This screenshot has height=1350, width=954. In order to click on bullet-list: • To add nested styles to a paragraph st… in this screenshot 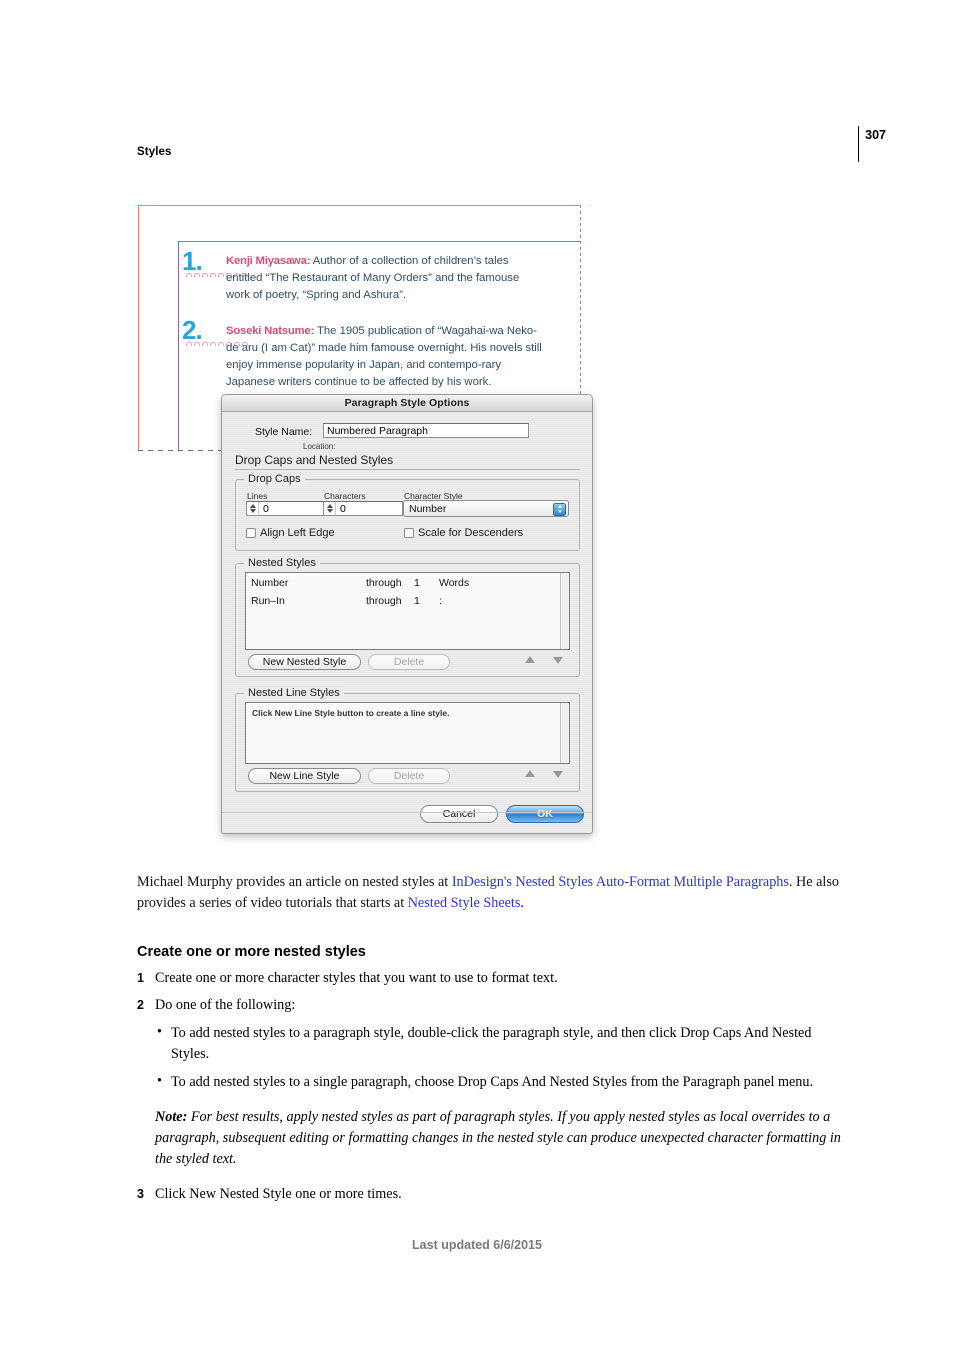, I will do `click(494, 1058)`.